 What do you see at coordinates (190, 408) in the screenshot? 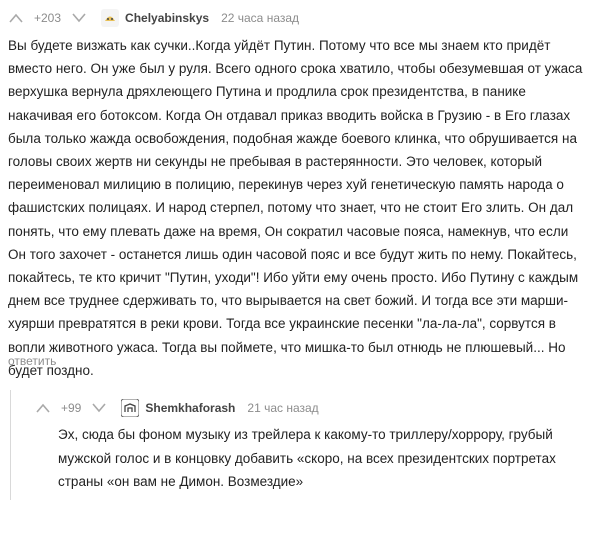
I see `reply-username: Shemkhaforash` at bounding box center [190, 408].